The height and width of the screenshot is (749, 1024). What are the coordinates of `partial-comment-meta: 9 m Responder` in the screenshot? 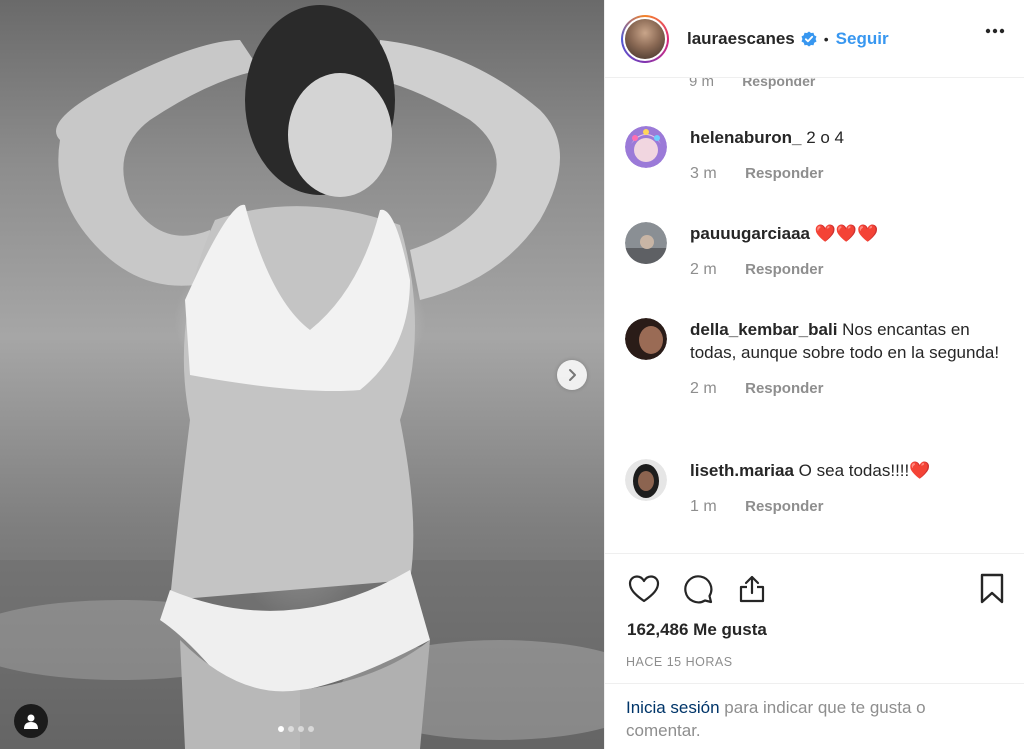 It's located at (752, 84).